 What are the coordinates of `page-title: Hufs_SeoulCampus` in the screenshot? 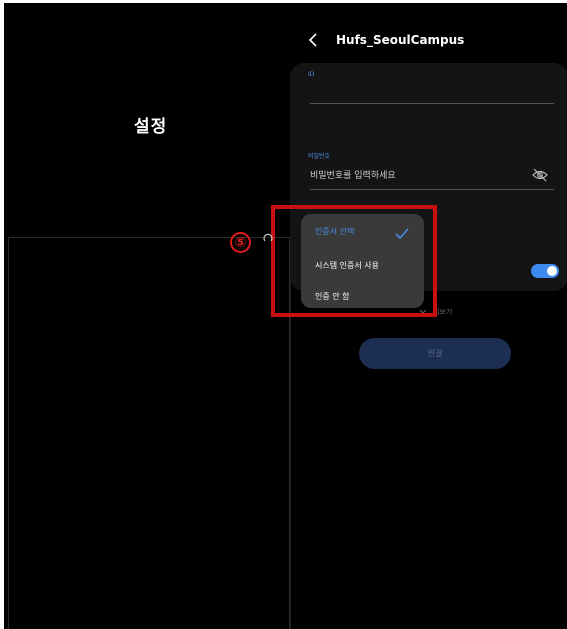 It's located at (400, 40).